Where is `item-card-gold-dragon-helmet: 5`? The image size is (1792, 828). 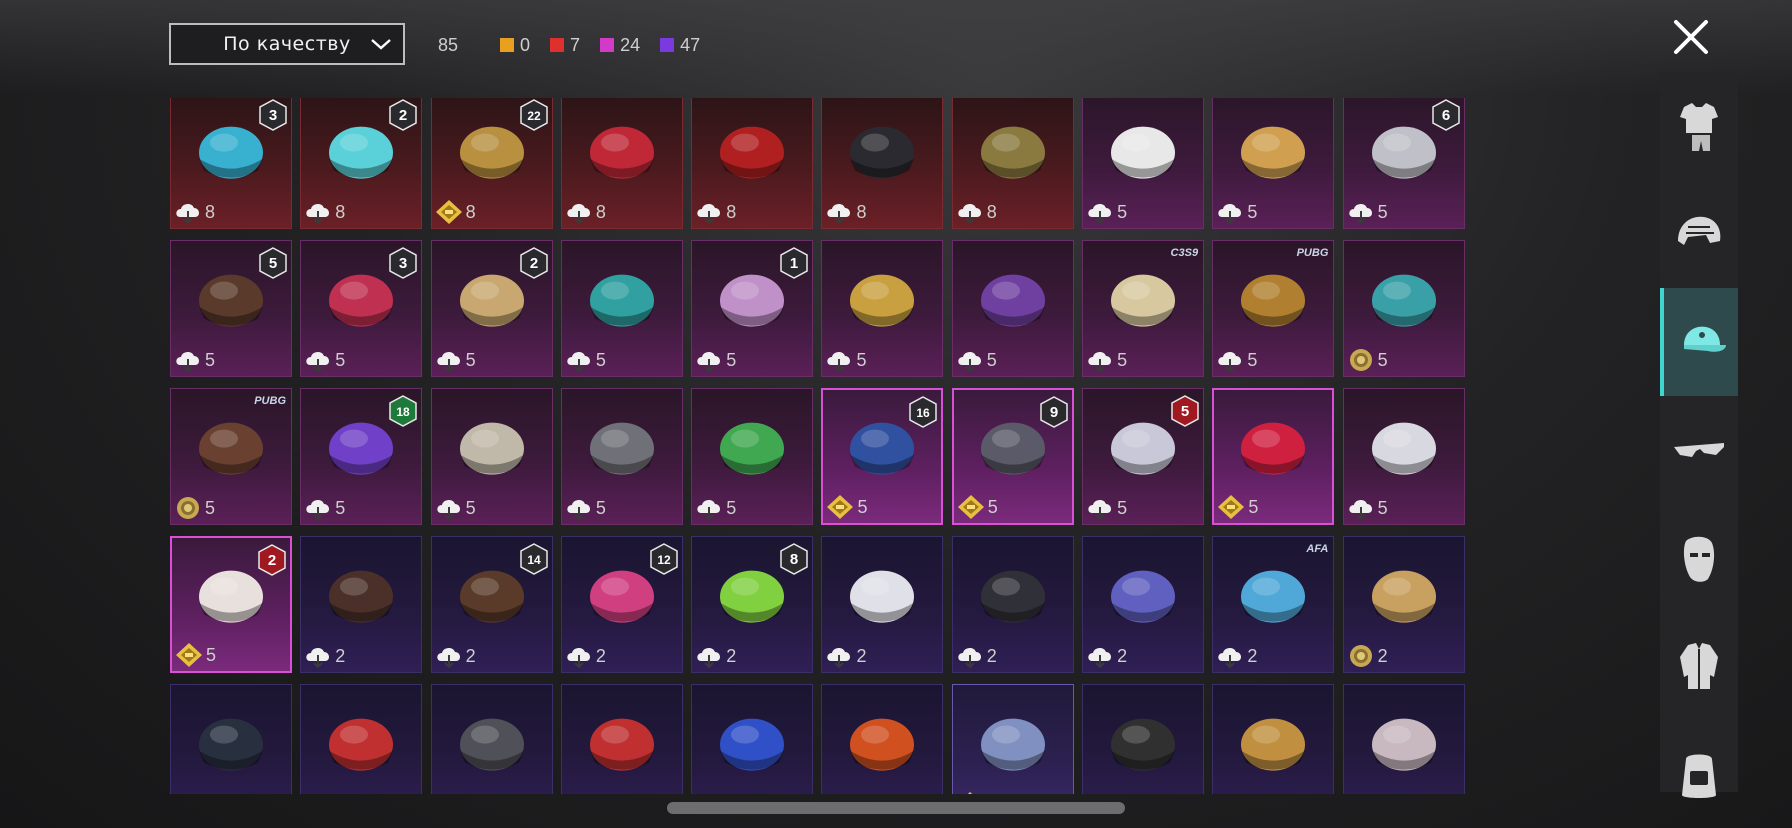
item-card-gold-dragon-helmet: 5 is located at coordinates (882, 308).